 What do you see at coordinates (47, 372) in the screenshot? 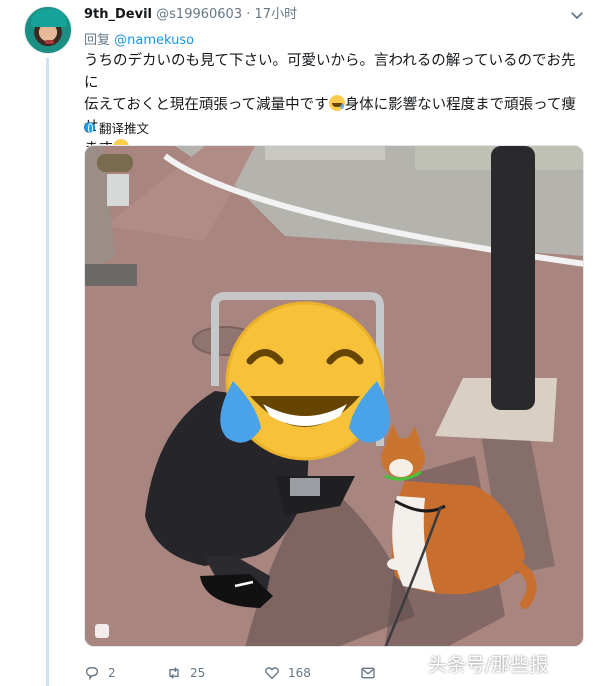
I see `thread-line` at bounding box center [47, 372].